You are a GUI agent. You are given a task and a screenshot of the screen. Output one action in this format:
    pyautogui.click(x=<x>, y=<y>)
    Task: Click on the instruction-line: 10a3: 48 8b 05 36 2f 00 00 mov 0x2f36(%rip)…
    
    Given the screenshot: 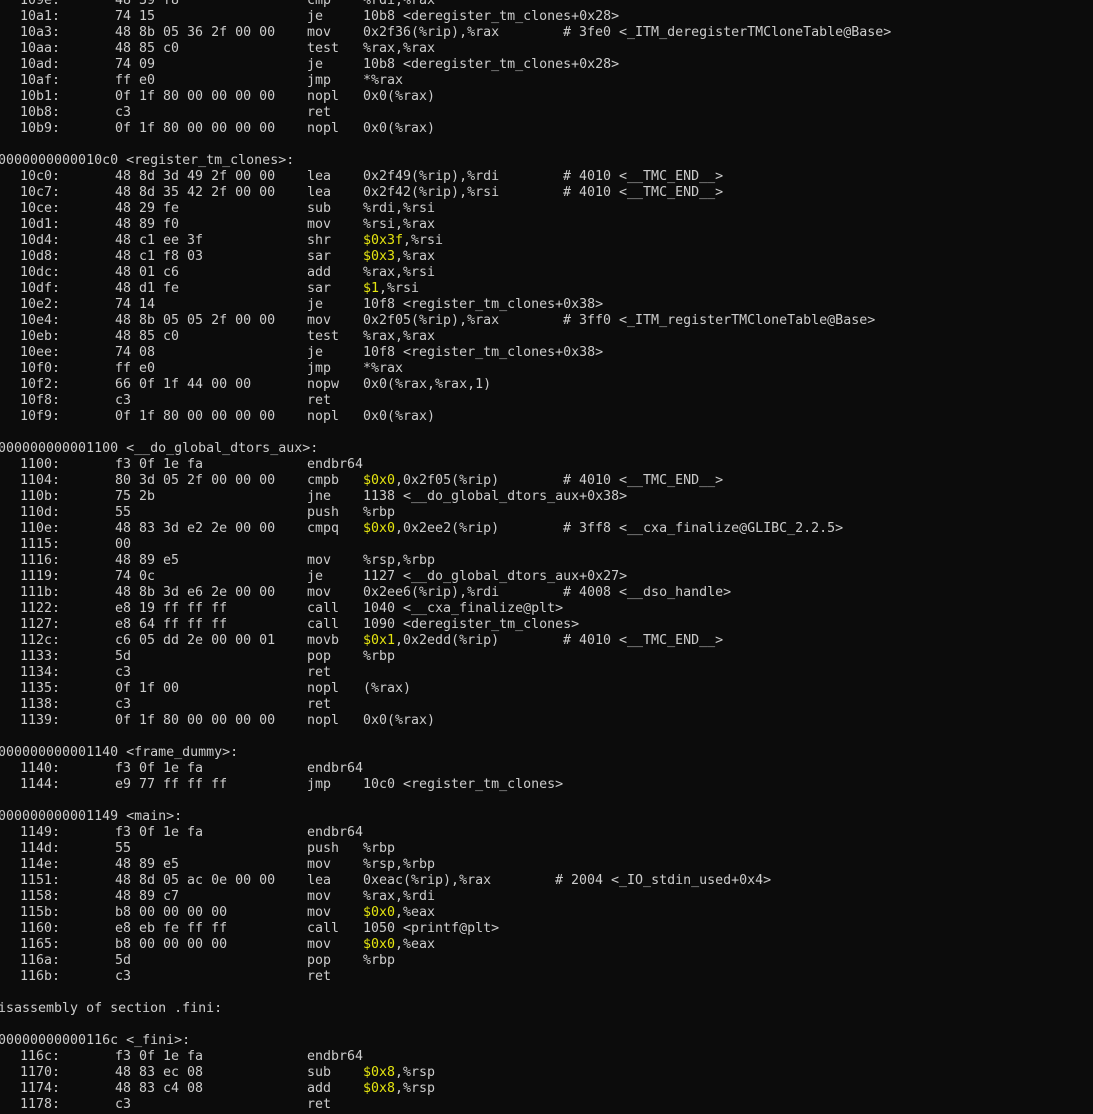 What is the action you would take?
    pyautogui.click(x=546, y=33)
    